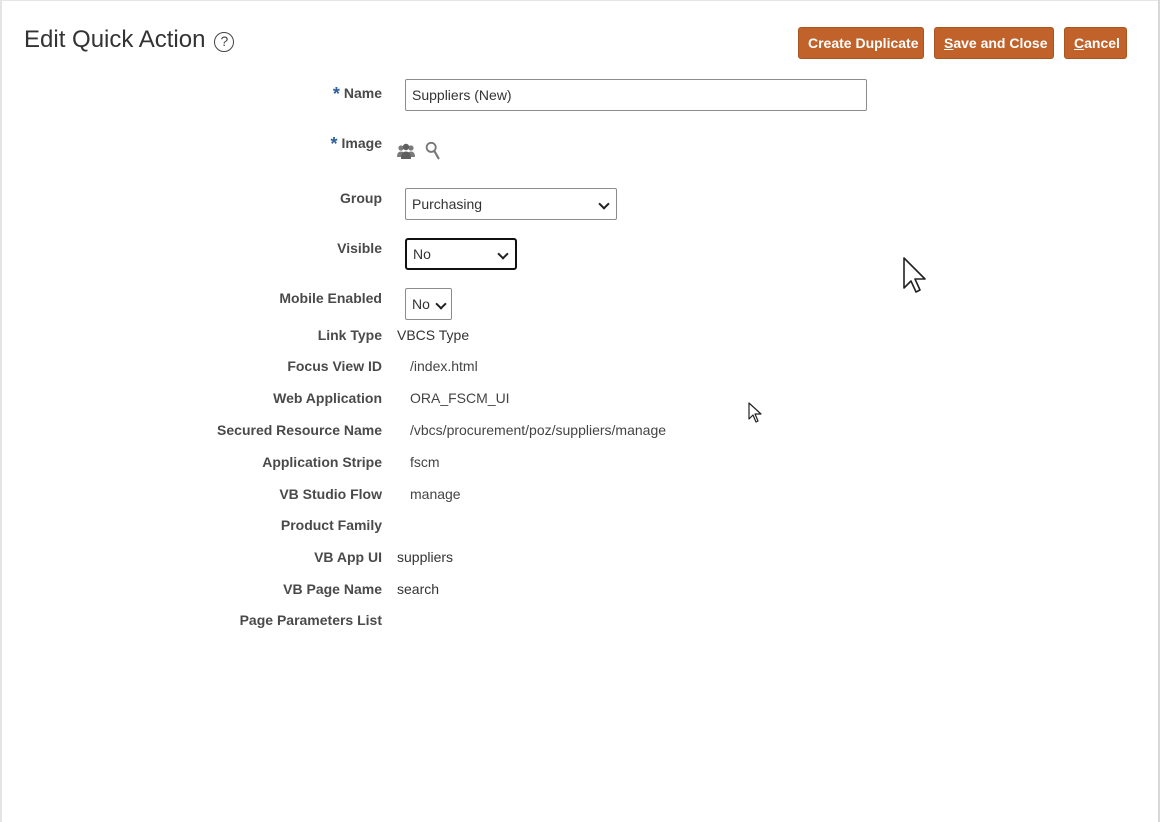 The height and width of the screenshot is (822, 1160). I want to click on name-label-text: Name, so click(362, 93).